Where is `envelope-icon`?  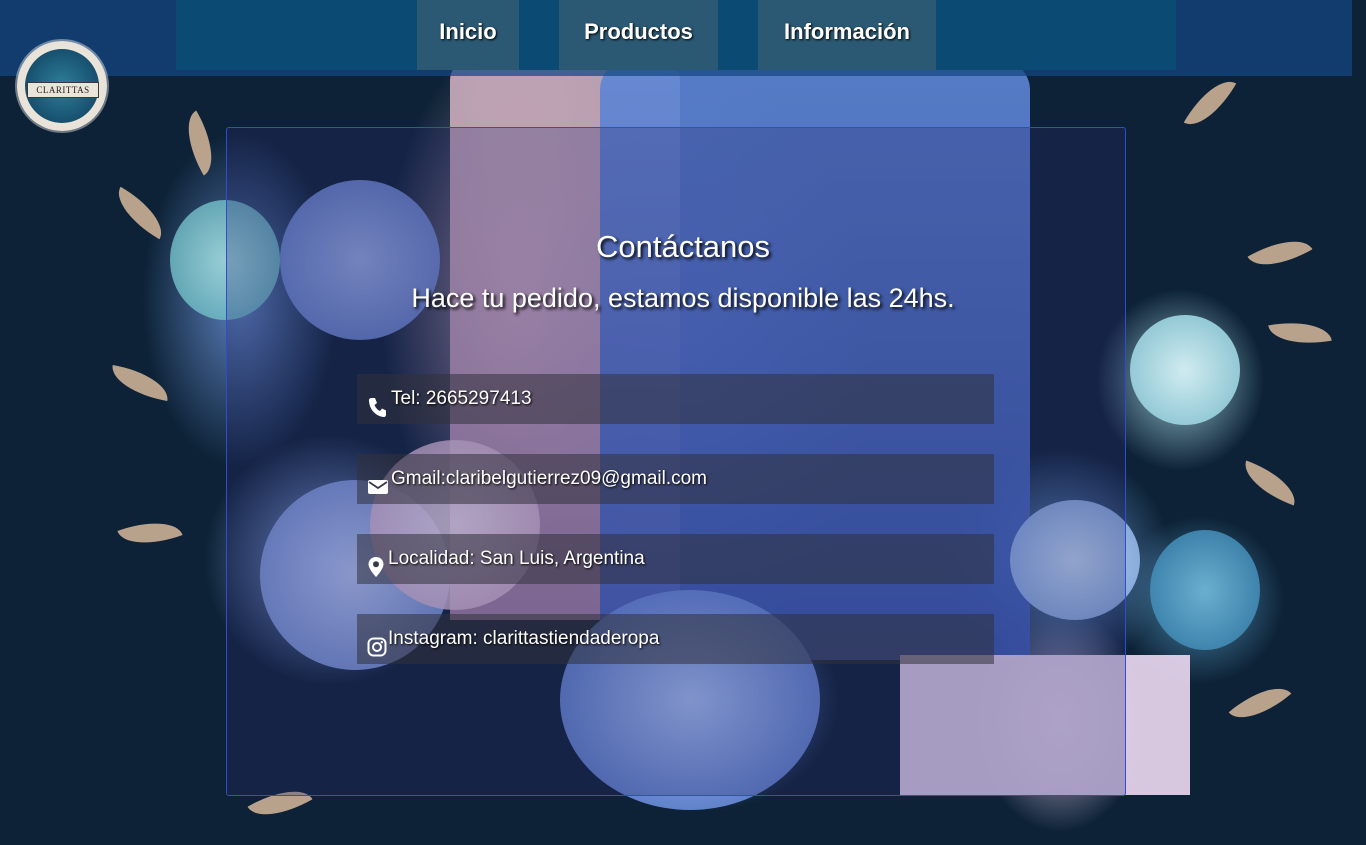 envelope-icon is located at coordinates (377, 481).